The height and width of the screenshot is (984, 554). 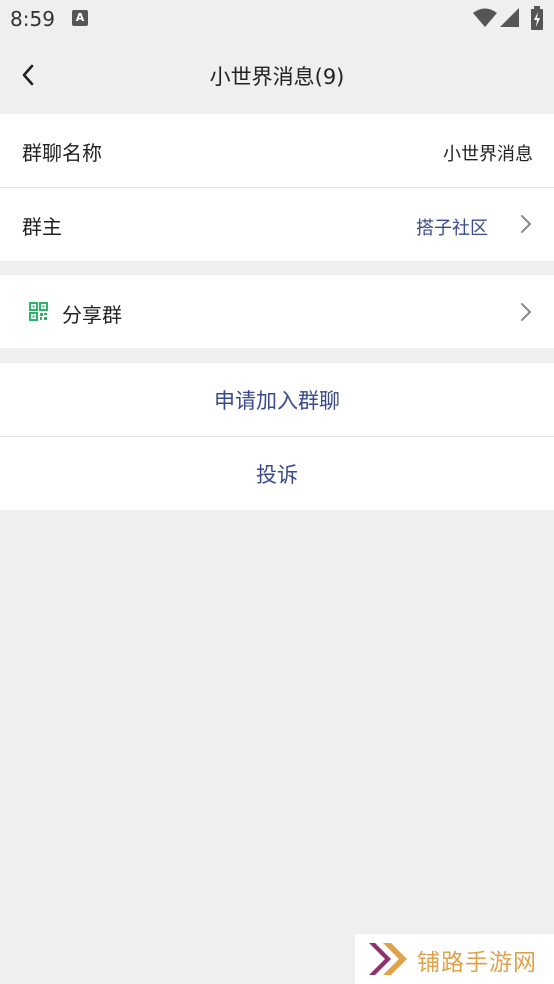 What do you see at coordinates (92, 315) in the screenshot?
I see `share-group-label: 分享群` at bounding box center [92, 315].